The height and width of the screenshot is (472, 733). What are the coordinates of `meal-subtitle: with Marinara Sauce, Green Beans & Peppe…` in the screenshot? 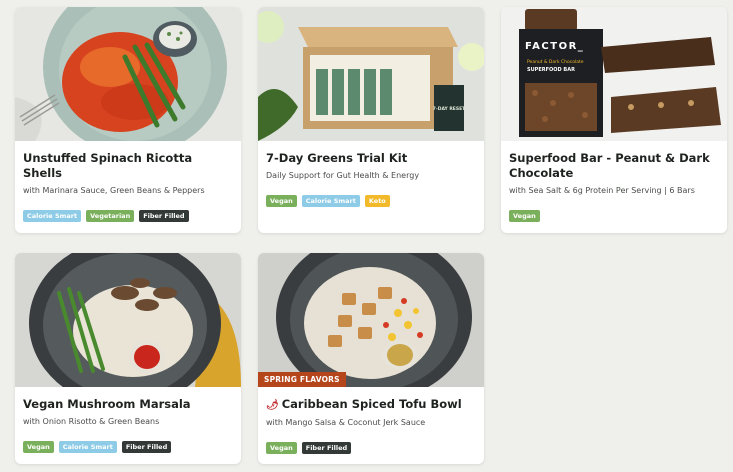 It's located at (114, 190).